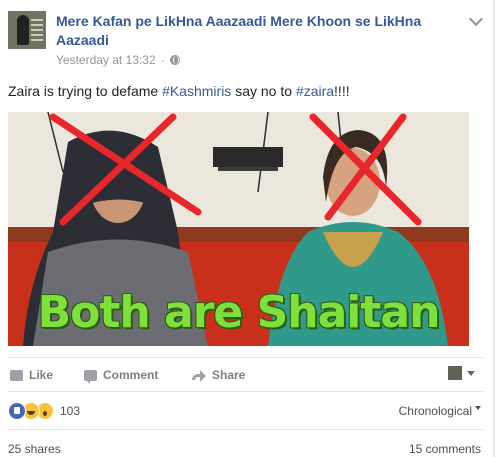 The height and width of the screenshot is (457, 495). I want to click on share-button: Share, so click(218, 375).